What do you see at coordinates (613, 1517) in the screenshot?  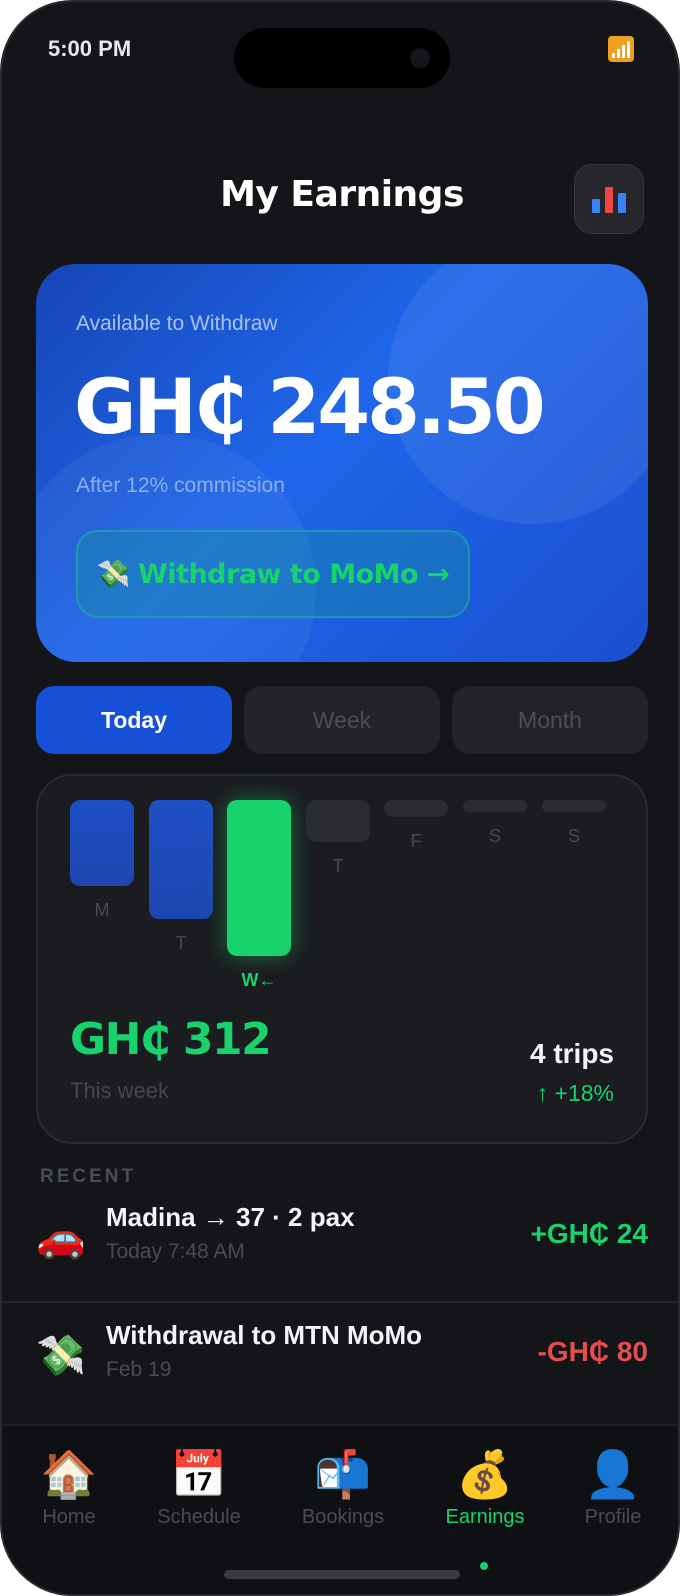 I see `nav-label: Profile` at bounding box center [613, 1517].